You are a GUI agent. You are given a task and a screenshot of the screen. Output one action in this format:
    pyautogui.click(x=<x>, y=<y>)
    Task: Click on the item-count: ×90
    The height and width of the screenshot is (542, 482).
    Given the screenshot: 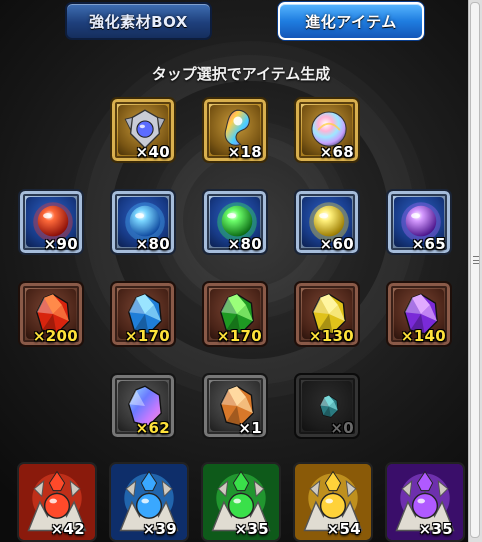 What is the action you would take?
    pyautogui.click(x=60, y=244)
    